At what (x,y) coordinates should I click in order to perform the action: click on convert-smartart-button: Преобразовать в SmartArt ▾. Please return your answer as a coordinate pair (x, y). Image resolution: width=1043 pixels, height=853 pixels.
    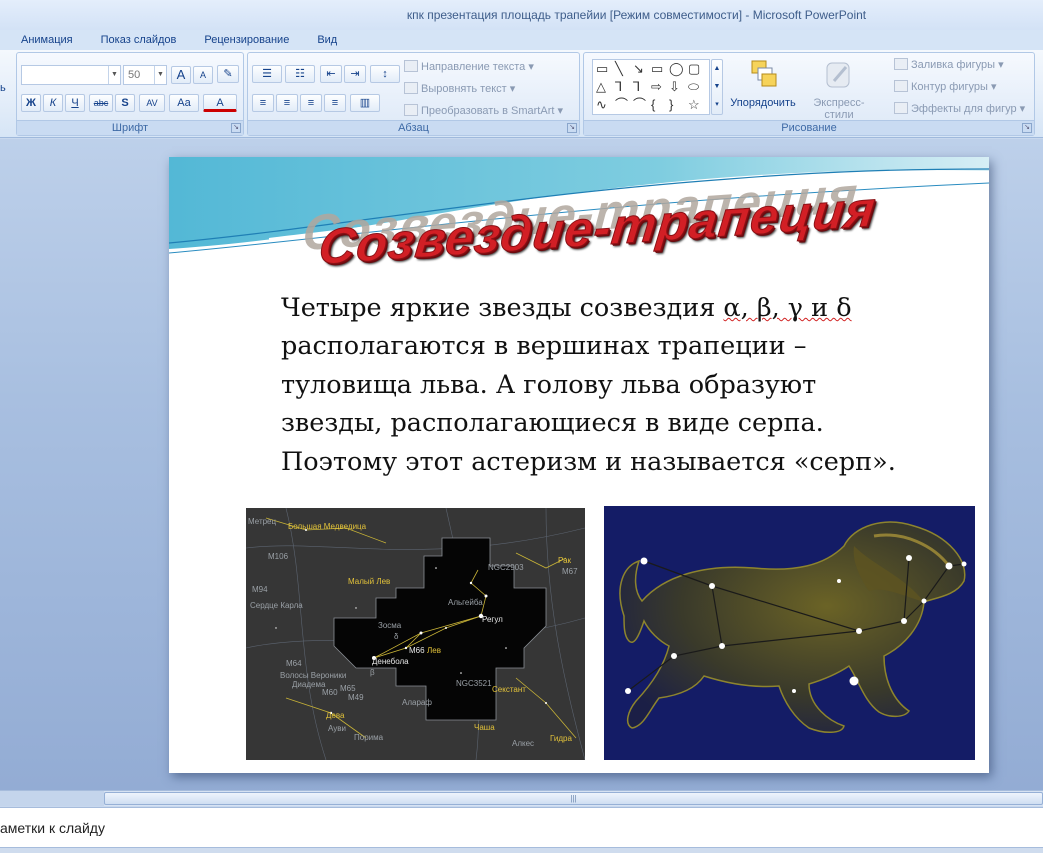
    Looking at the image, I should click on (483, 111).